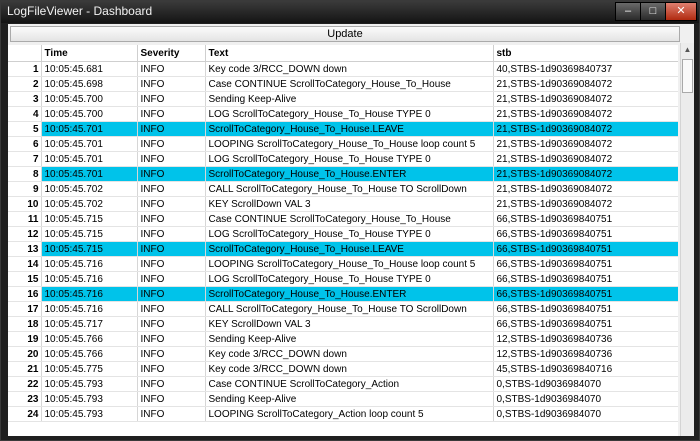  I want to click on time-cell: 10:05:45.698, so click(89, 84).